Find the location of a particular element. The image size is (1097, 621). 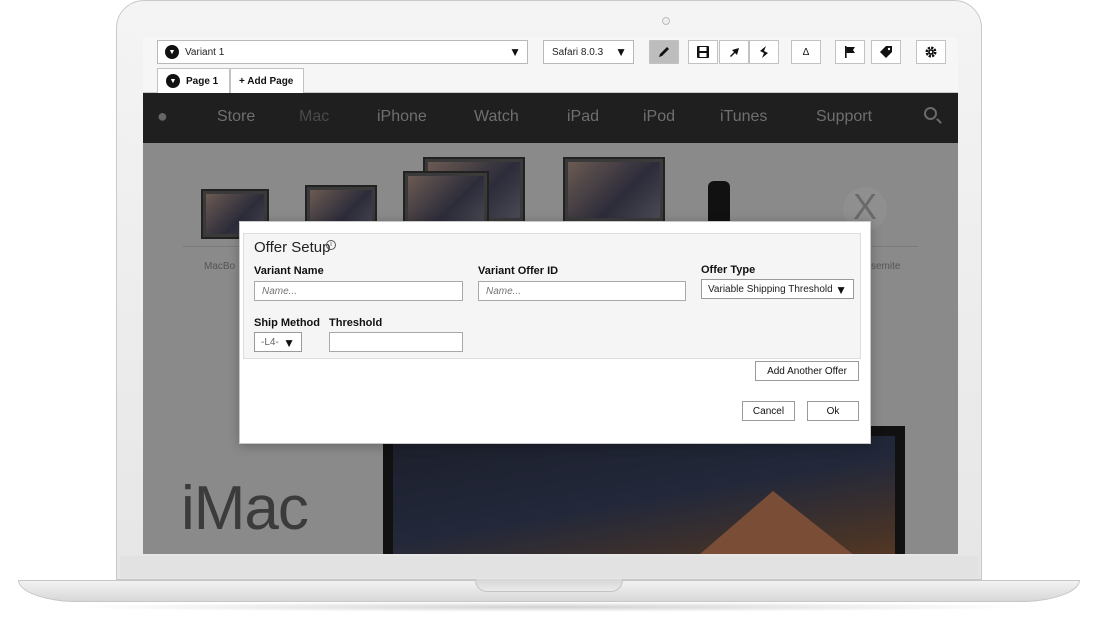

redo-icon is located at coordinates (734, 52).